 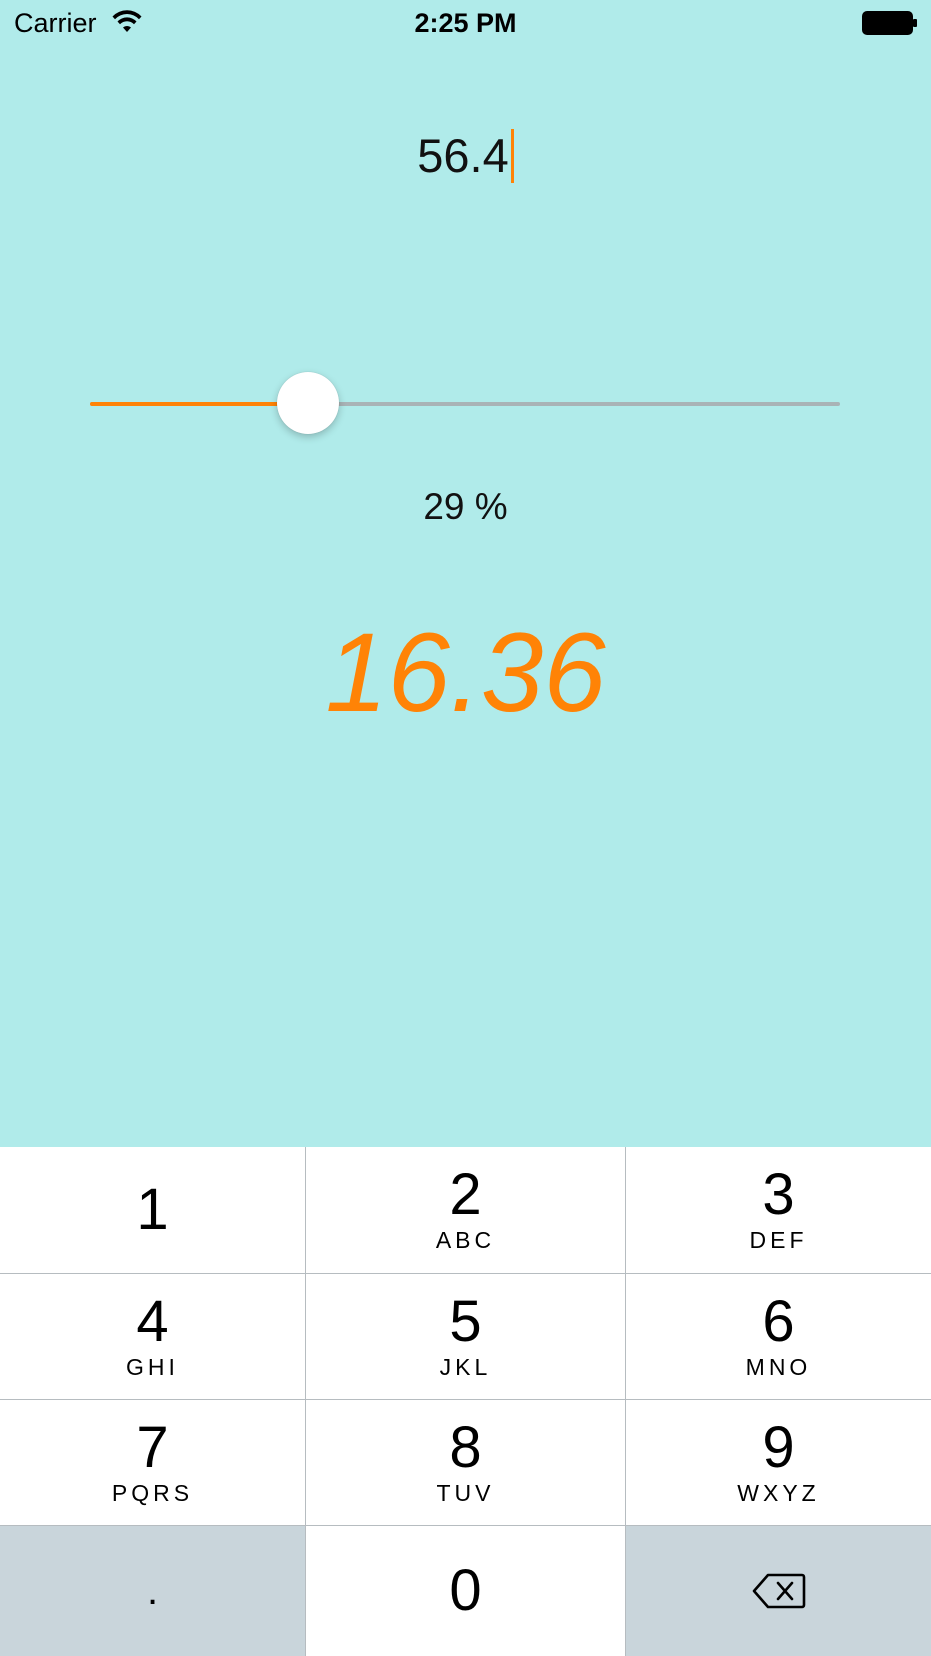 What do you see at coordinates (778, 1194) in the screenshot?
I see `key-digit: 3` at bounding box center [778, 1194].